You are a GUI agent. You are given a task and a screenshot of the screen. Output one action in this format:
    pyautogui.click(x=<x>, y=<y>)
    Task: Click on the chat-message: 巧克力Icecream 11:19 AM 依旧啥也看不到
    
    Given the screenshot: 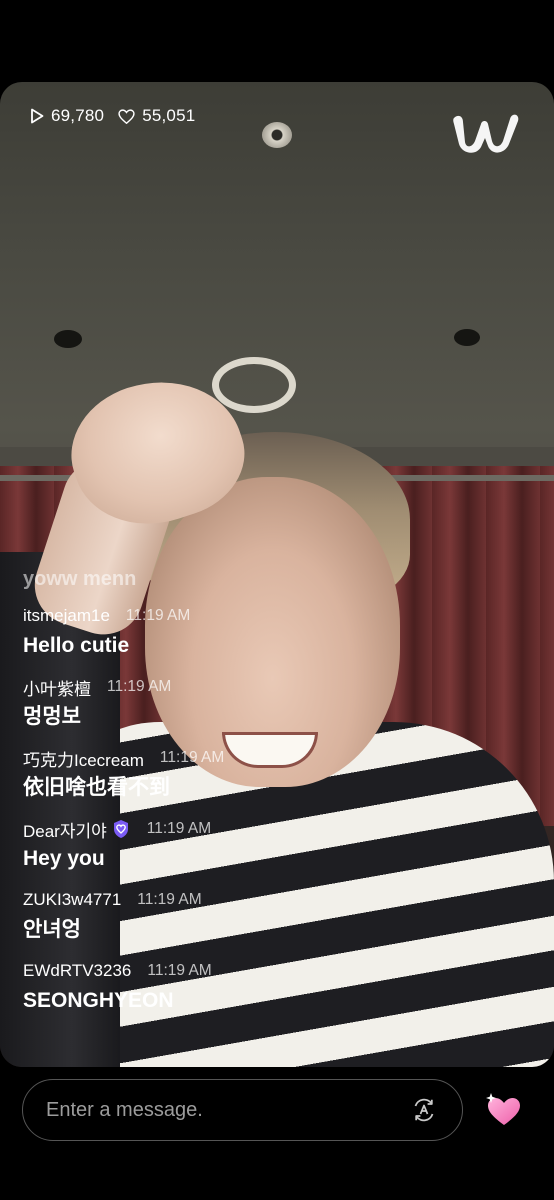 What is the action you would take?
    pyautogui.click(x=223, y=774)
    